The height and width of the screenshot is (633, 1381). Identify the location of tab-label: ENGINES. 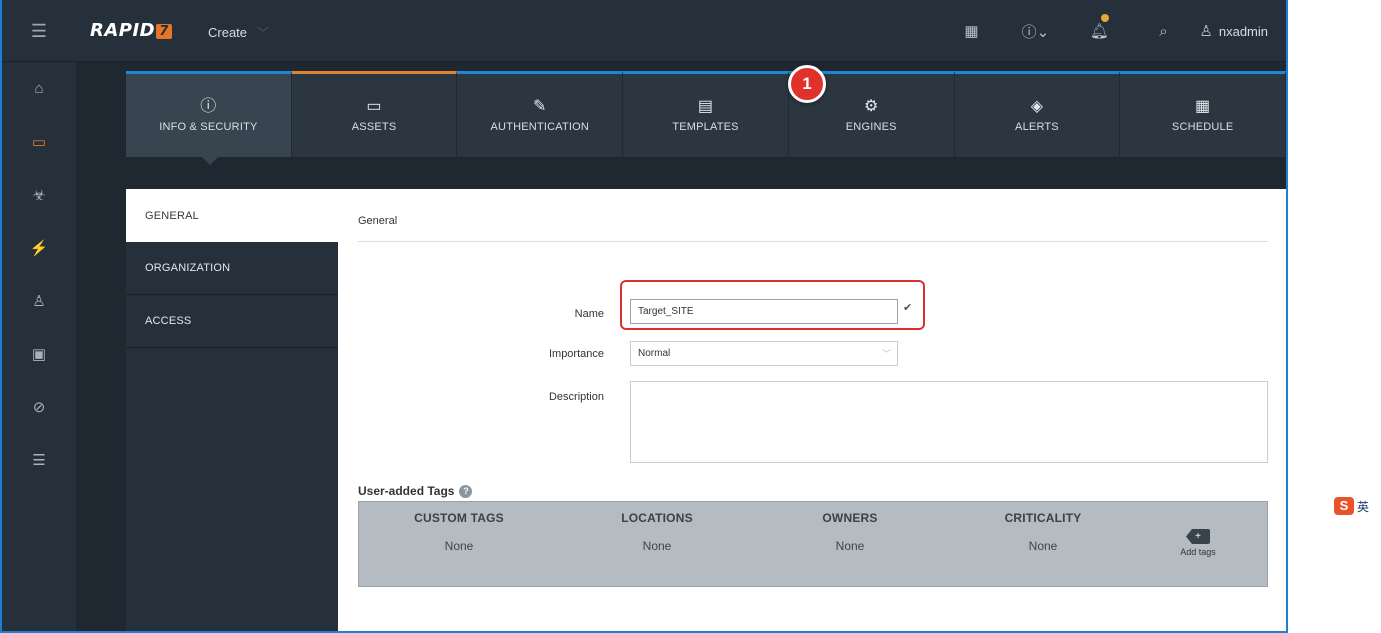
(871, 126).